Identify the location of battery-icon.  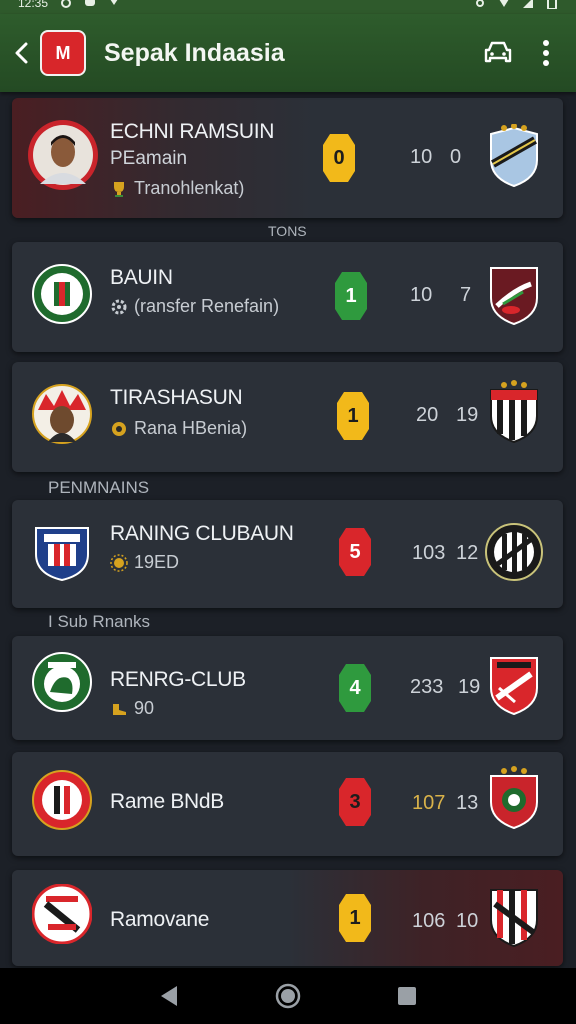
(552, 4).